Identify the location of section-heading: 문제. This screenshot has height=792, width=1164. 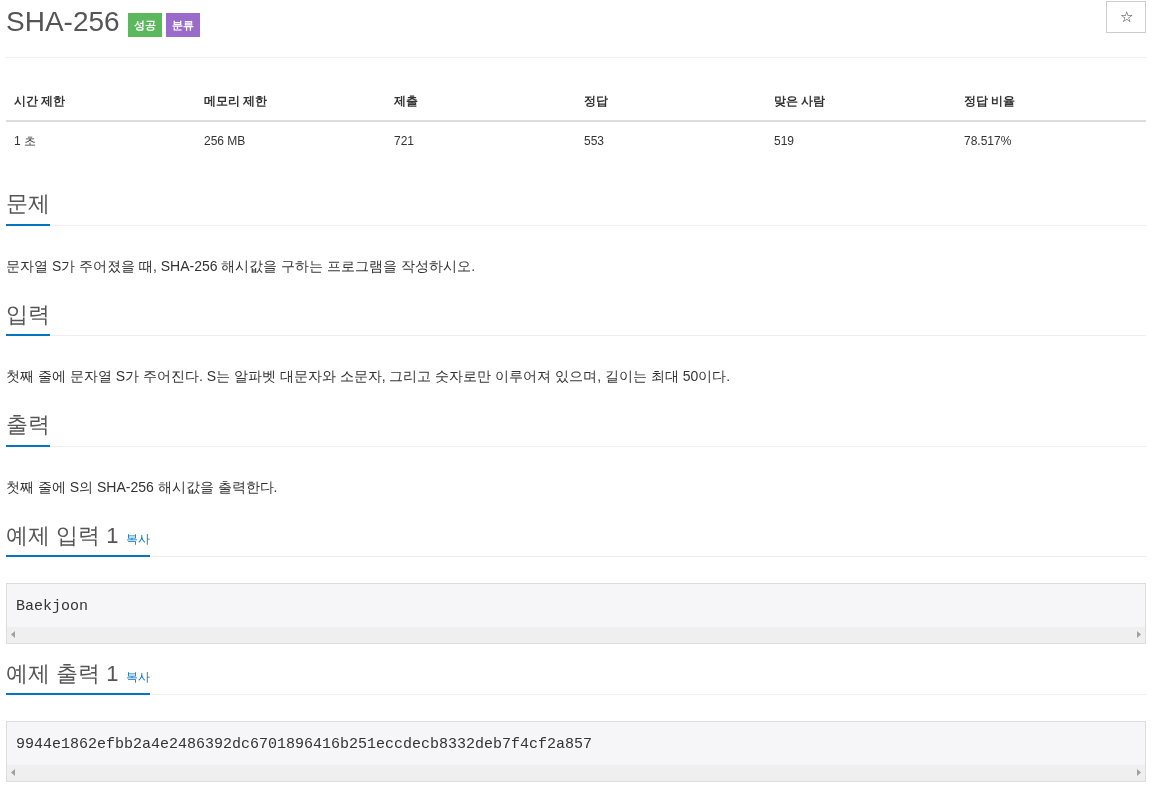
(28, 204).